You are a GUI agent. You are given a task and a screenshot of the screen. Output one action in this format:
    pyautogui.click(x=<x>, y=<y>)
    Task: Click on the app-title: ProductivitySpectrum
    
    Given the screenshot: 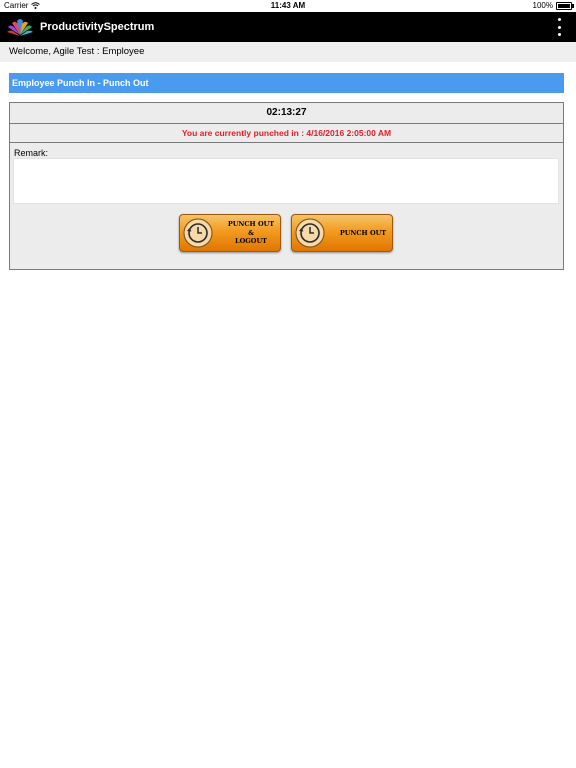 What is the action you would take?
    pyautogui.click(x=97, y=27)
    